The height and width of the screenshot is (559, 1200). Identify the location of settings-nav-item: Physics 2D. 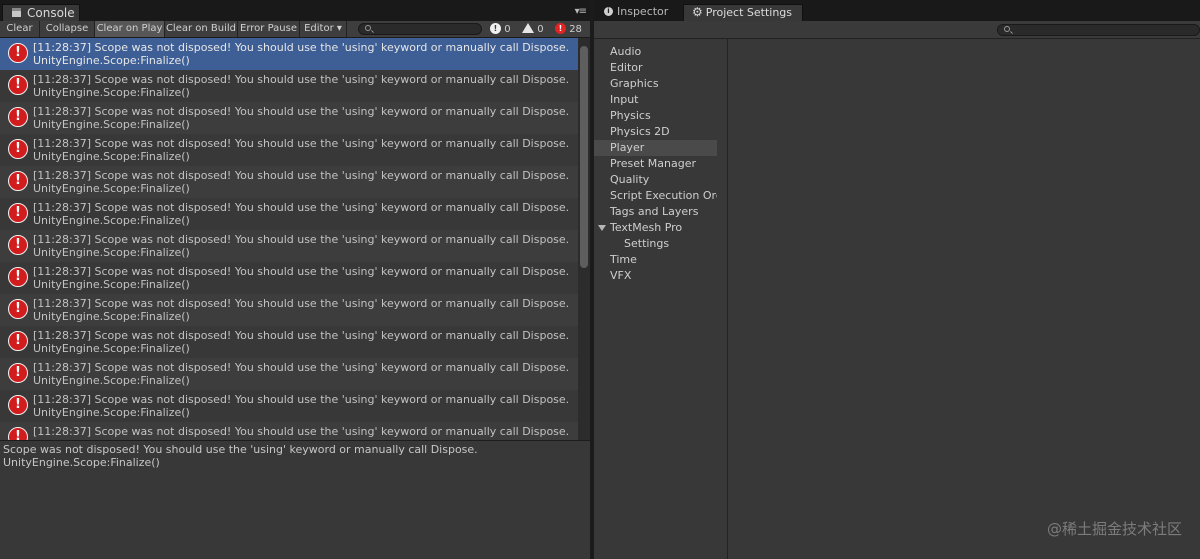
(655, 132).